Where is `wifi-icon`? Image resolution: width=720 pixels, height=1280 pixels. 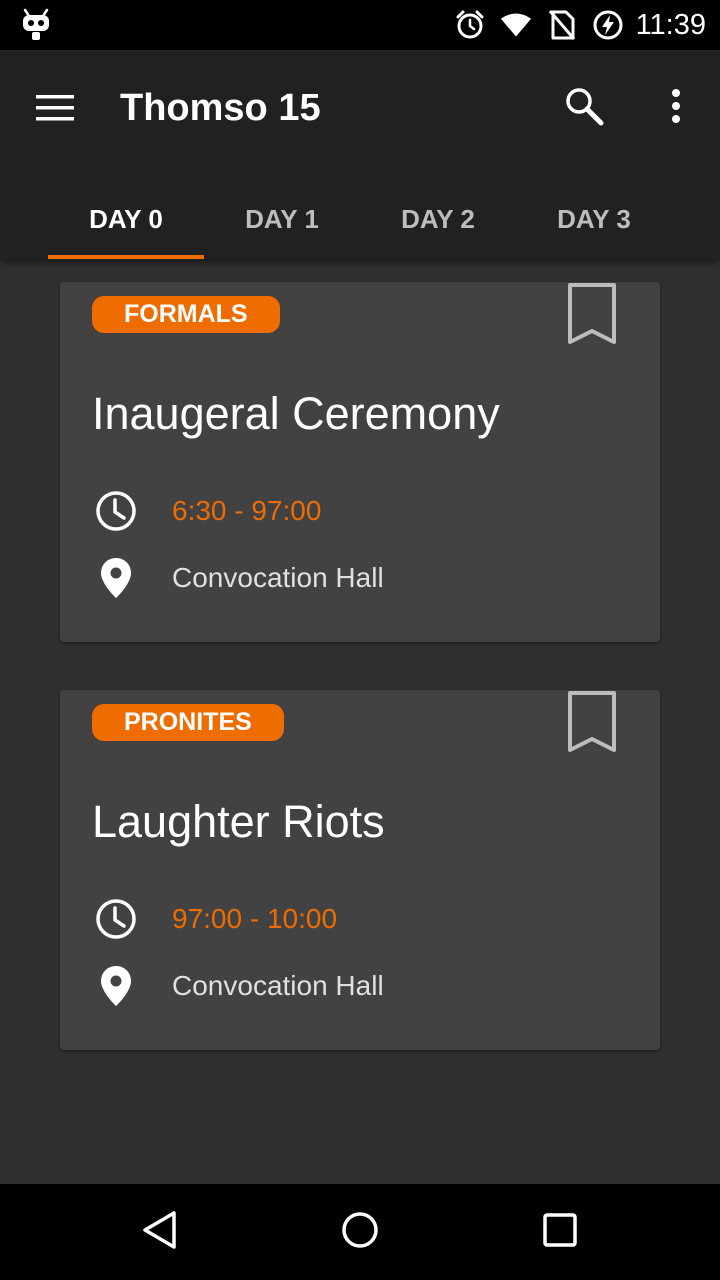
wifi-icon is located at coordinates (516, 25).